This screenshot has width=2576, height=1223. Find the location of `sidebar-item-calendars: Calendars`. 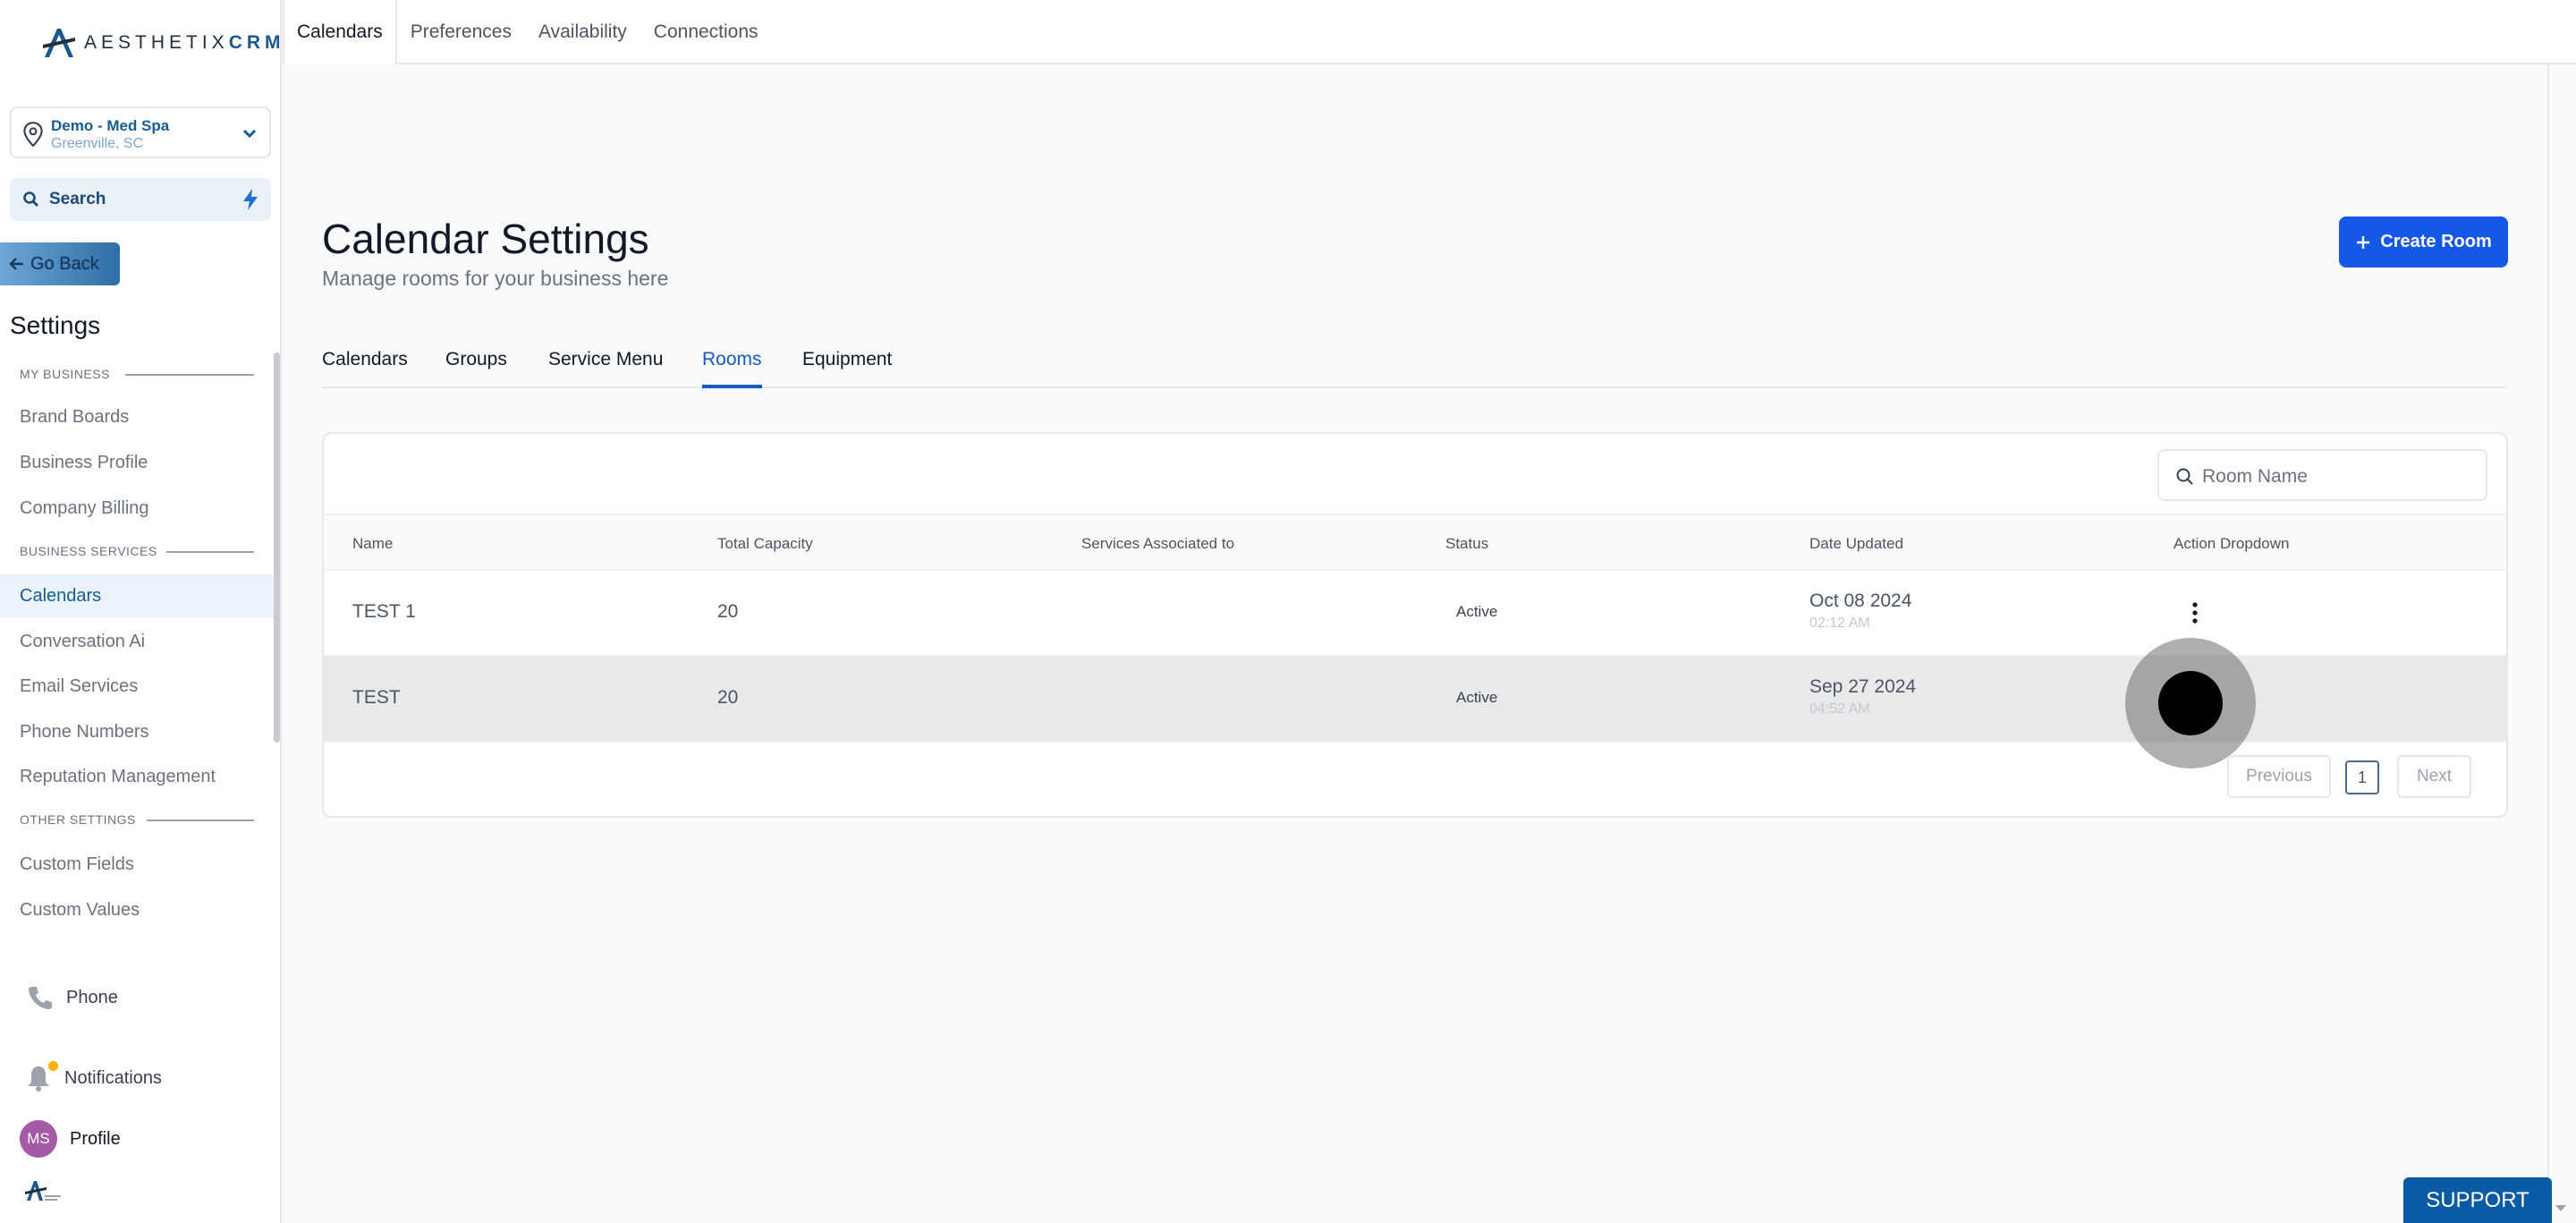

sidebar-item-calendars: Calendars is located at coordinates (137, 595).